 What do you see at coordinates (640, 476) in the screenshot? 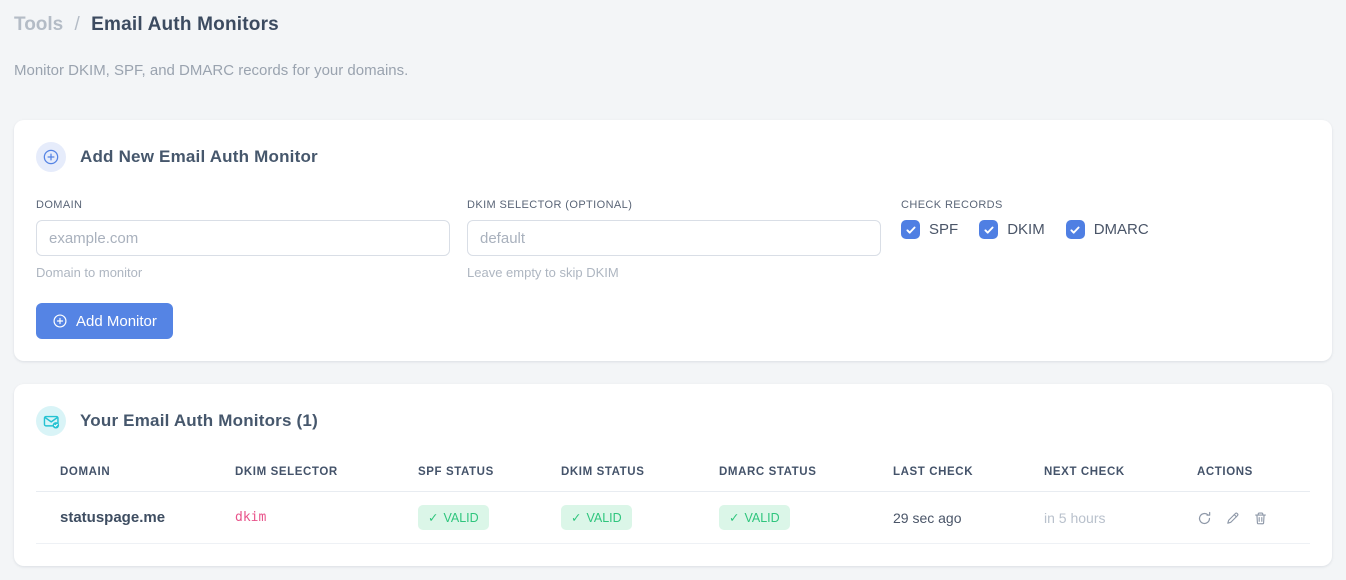
I see `column-header-dkim-status: DKIM STATUS` at bounding box center [640, 476].